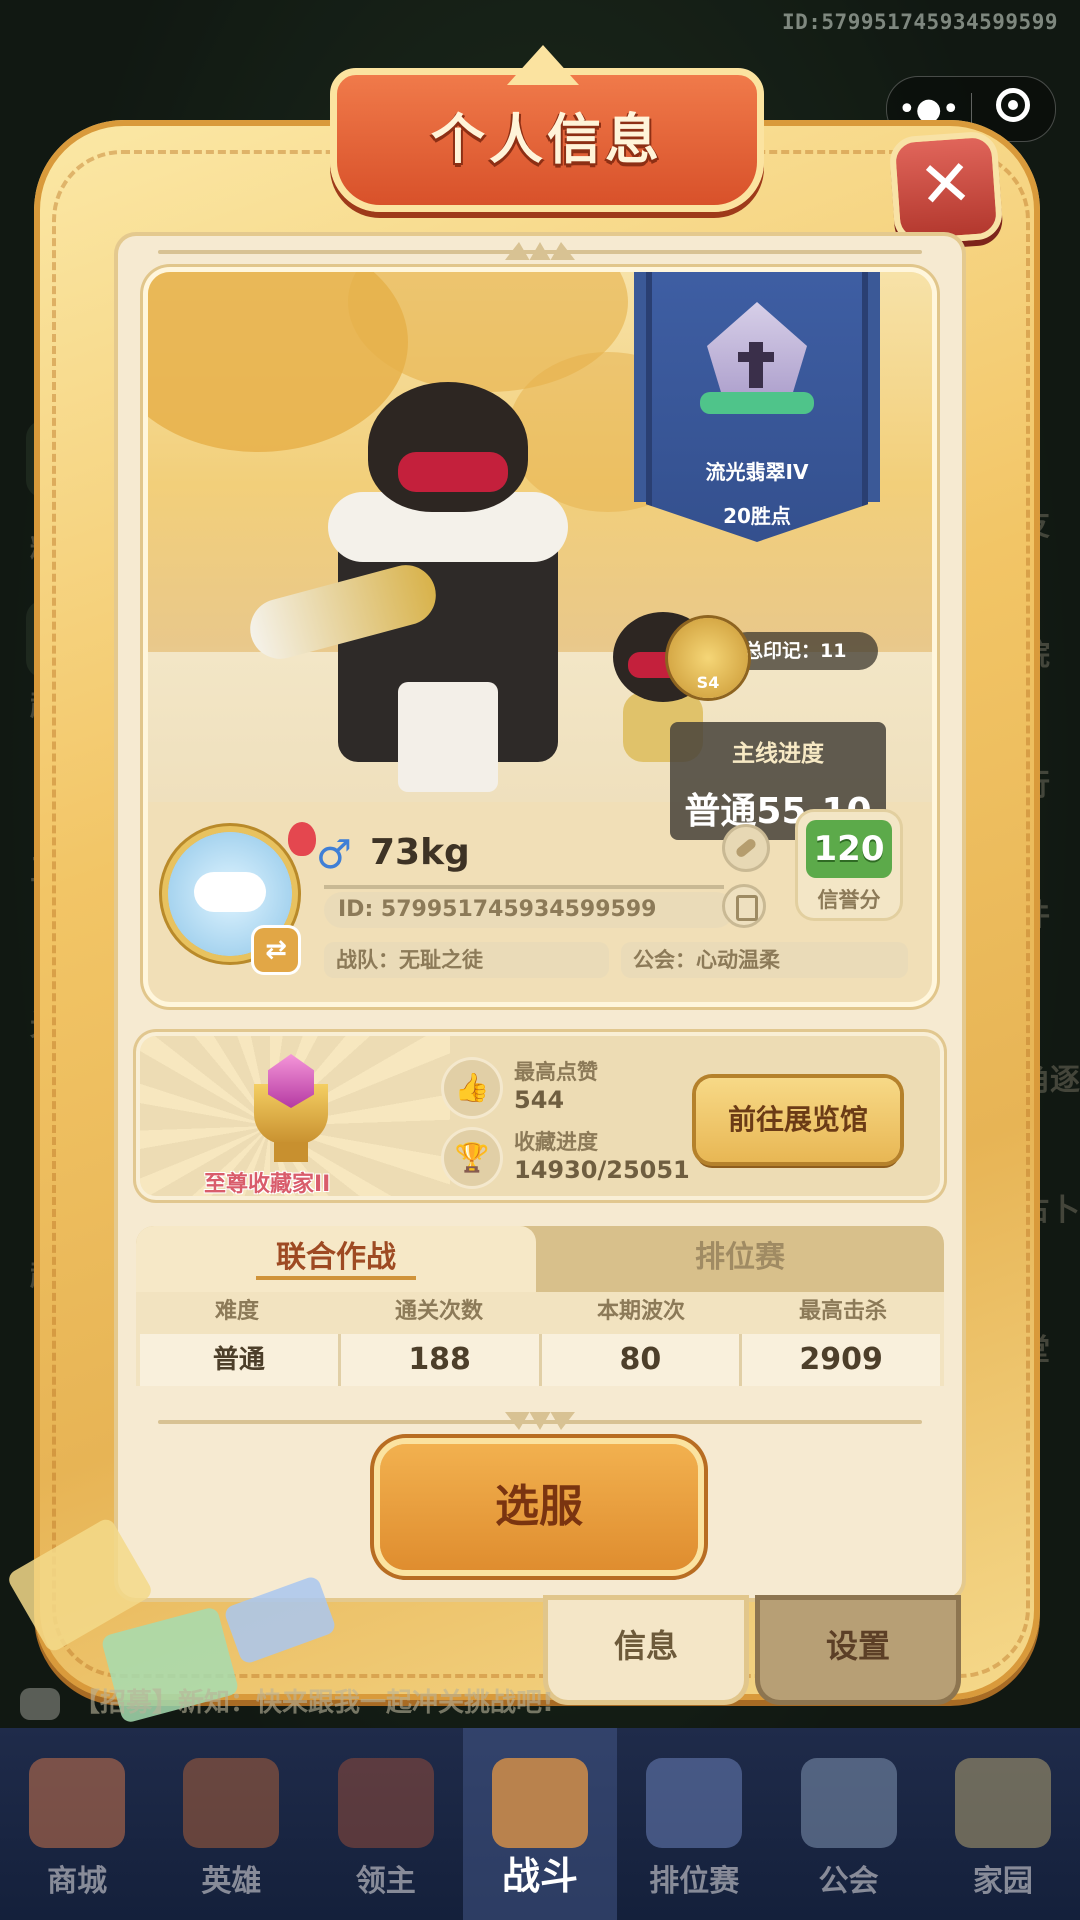  I want to click on nav-home: 家园, so click(1003, 1824).